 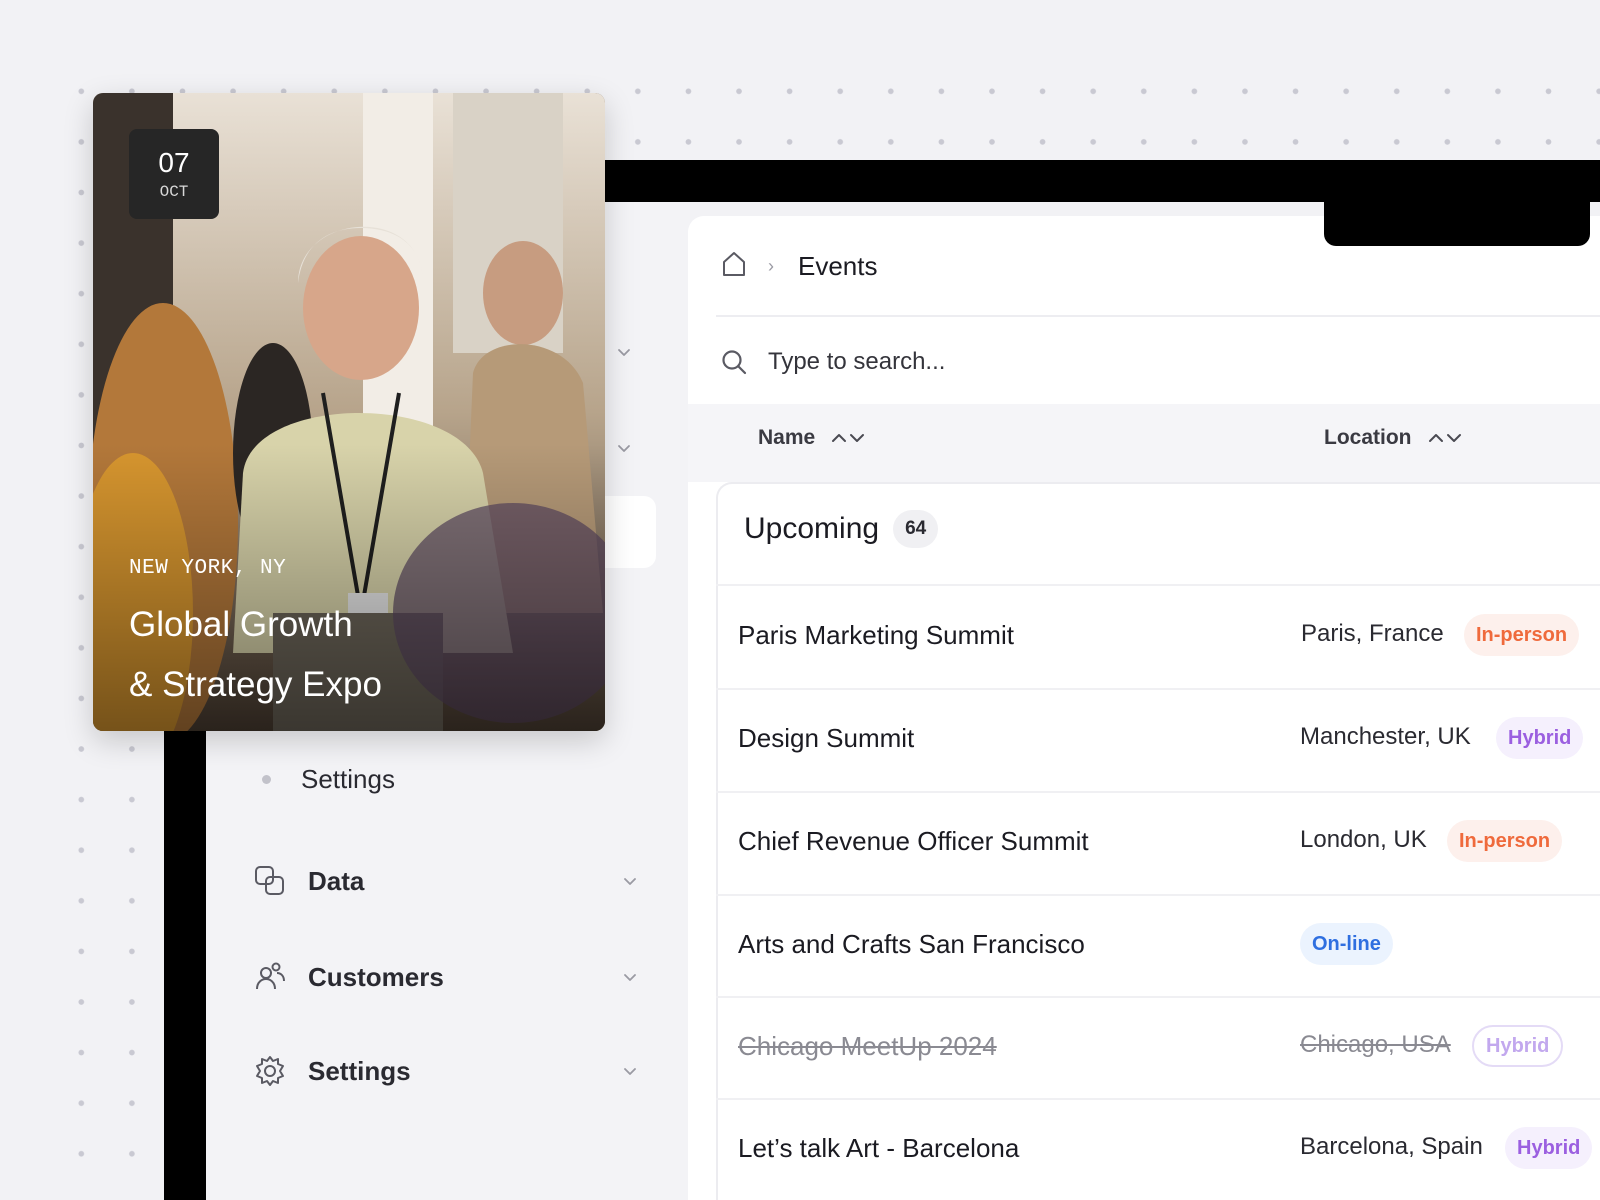 What do you see at coordinates (266, 779) in the screenshot?
I see `bullet-icon` at bounding box center [266, 779].